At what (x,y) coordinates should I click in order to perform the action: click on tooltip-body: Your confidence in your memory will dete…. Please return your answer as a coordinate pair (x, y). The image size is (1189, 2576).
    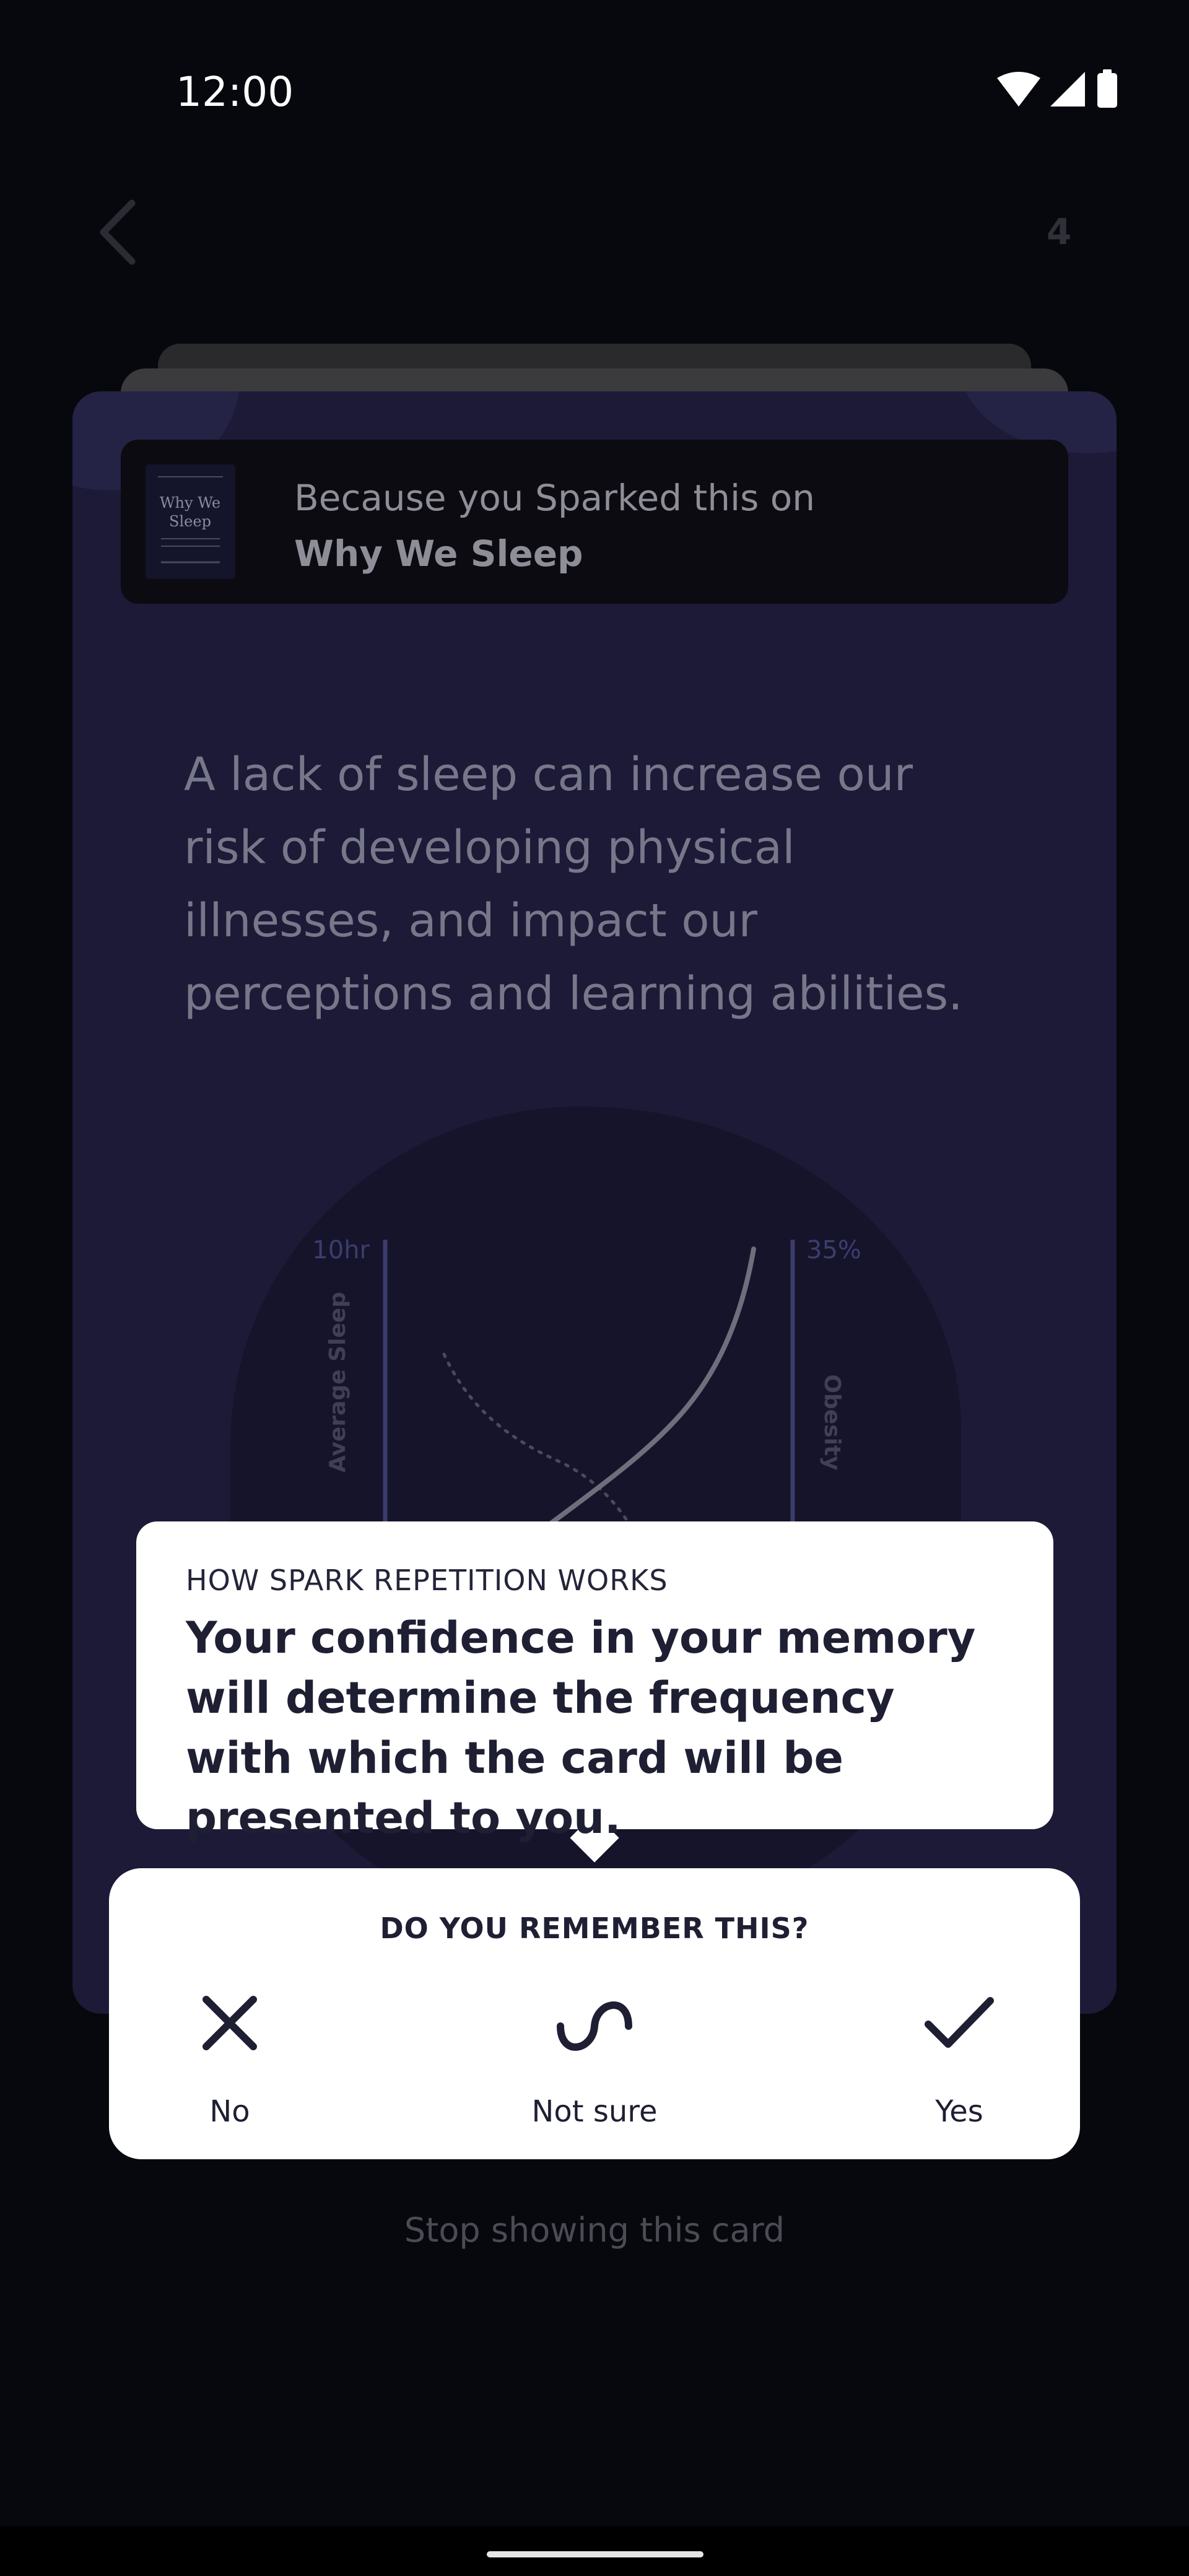
    Looking at the image, I should click on (581, 1727).